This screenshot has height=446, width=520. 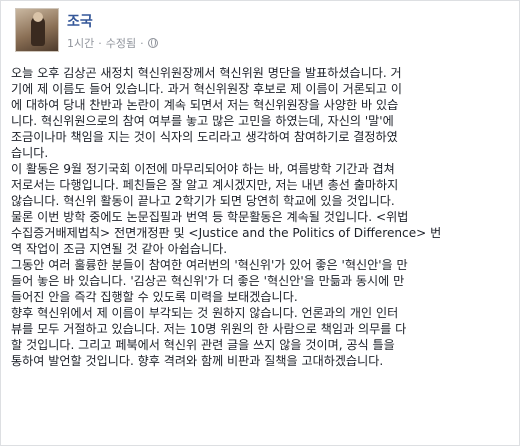 What do you see at coordinates (80, 43) in the screenshot?
I see `post-timestamp: 1시간` at bounding box center [80, 43].